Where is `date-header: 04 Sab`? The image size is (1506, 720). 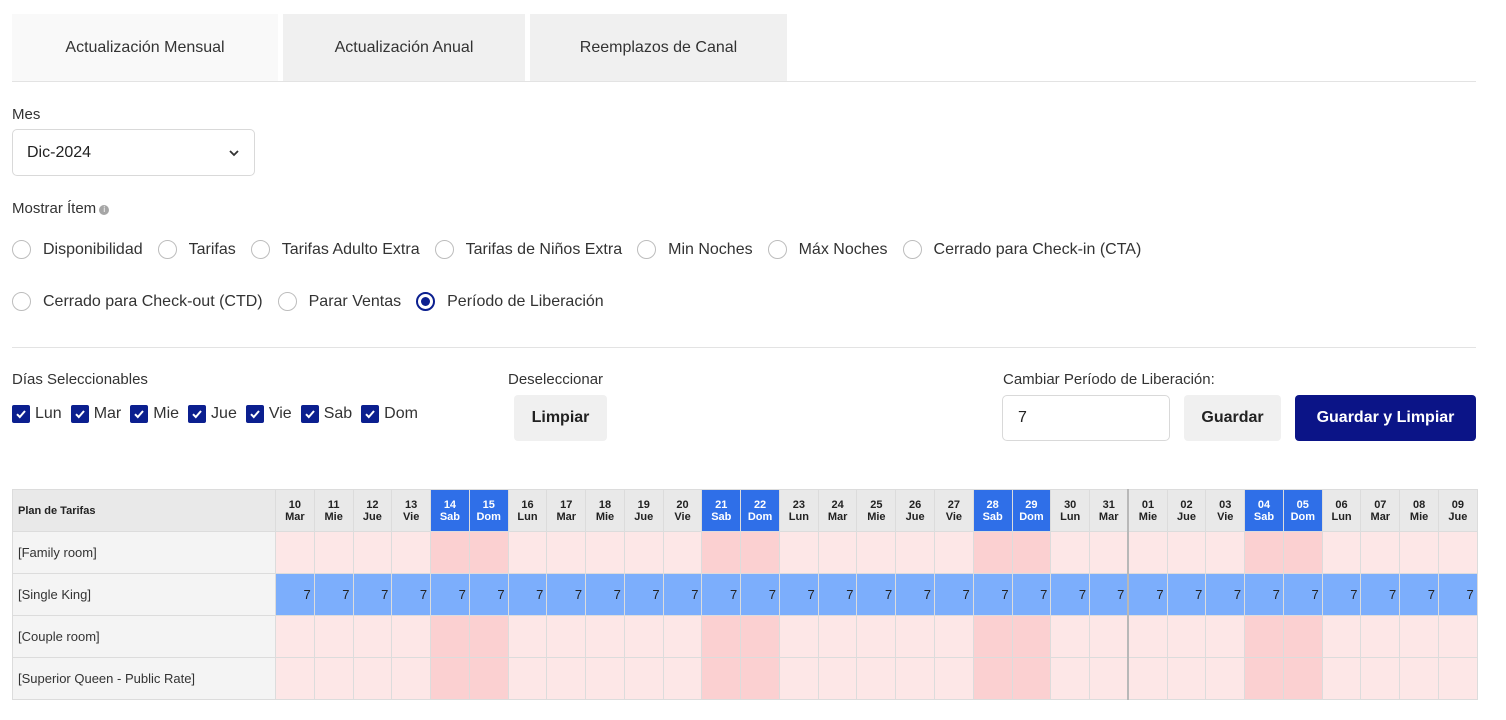 date-header: 04 Sab is located at coordinates (1264, 510).